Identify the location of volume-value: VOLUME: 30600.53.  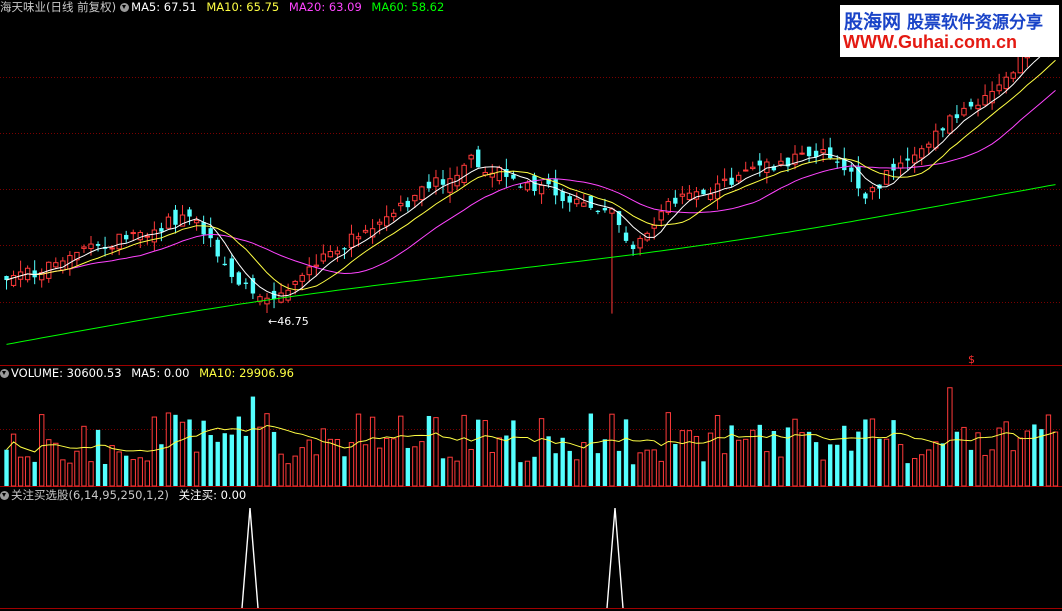
(66, 373).